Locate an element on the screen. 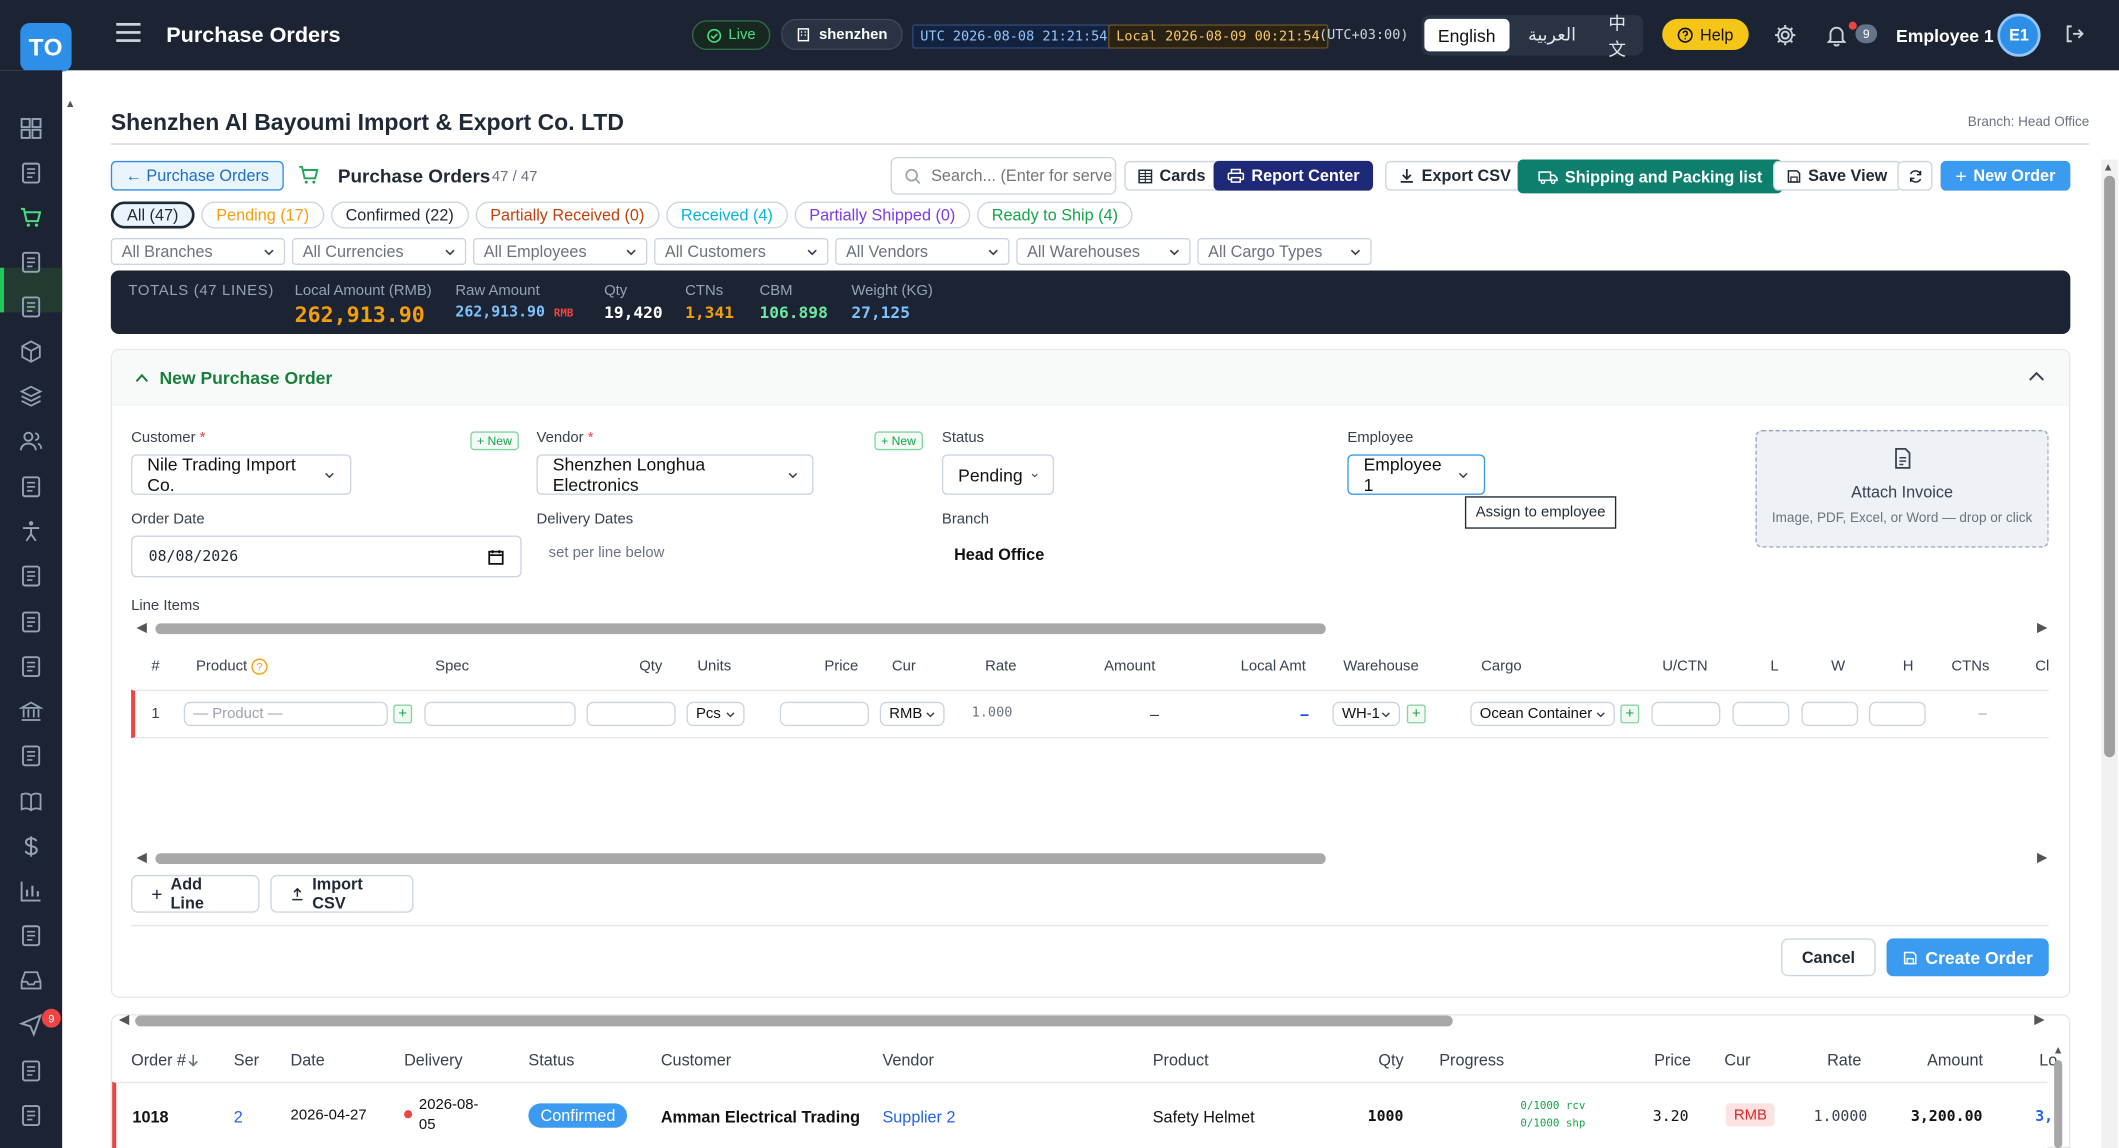  collapse-chevron-icon is located at coordinates (2036, 375).